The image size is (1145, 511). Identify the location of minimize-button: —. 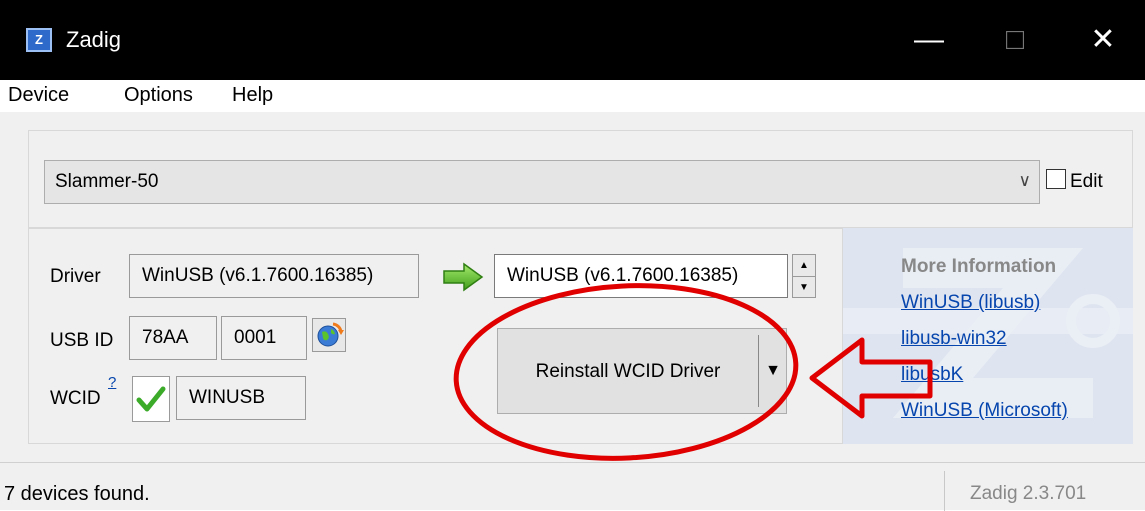
(929, 40).